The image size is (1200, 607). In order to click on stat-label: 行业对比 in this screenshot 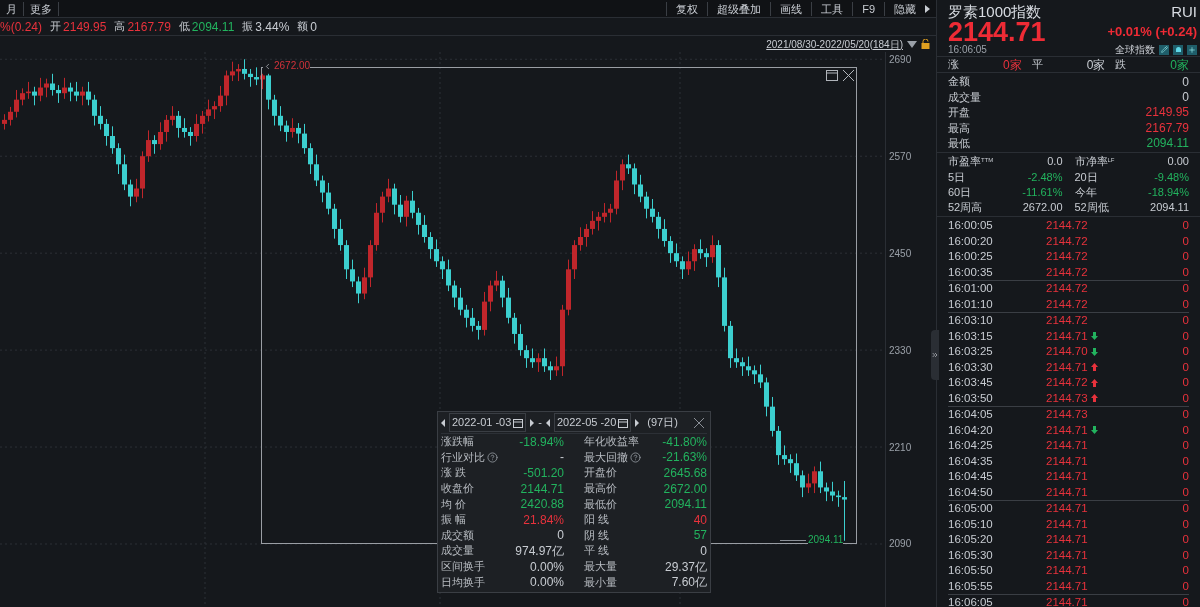, I will do `click(463, 457)`.